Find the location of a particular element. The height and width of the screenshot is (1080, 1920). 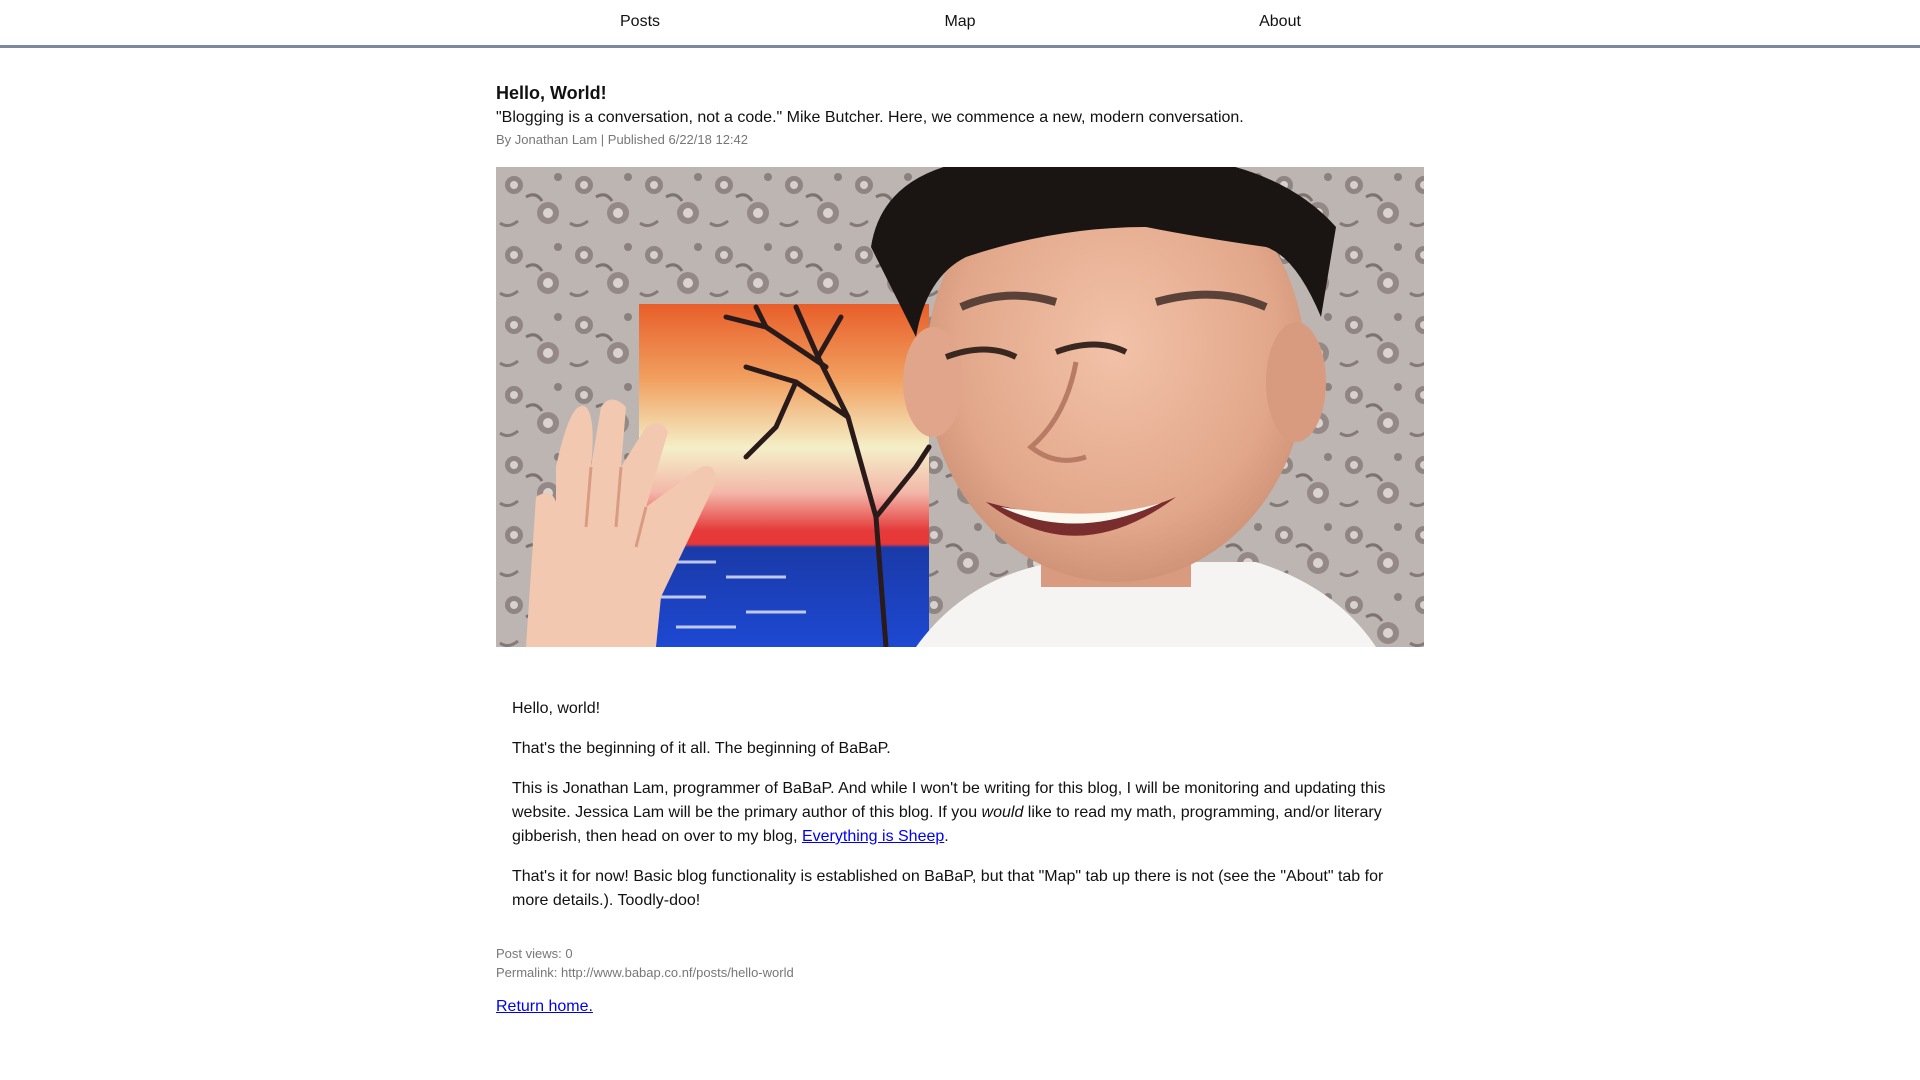

top-navigation: Posts Map About is located at coordinates (960, 24).